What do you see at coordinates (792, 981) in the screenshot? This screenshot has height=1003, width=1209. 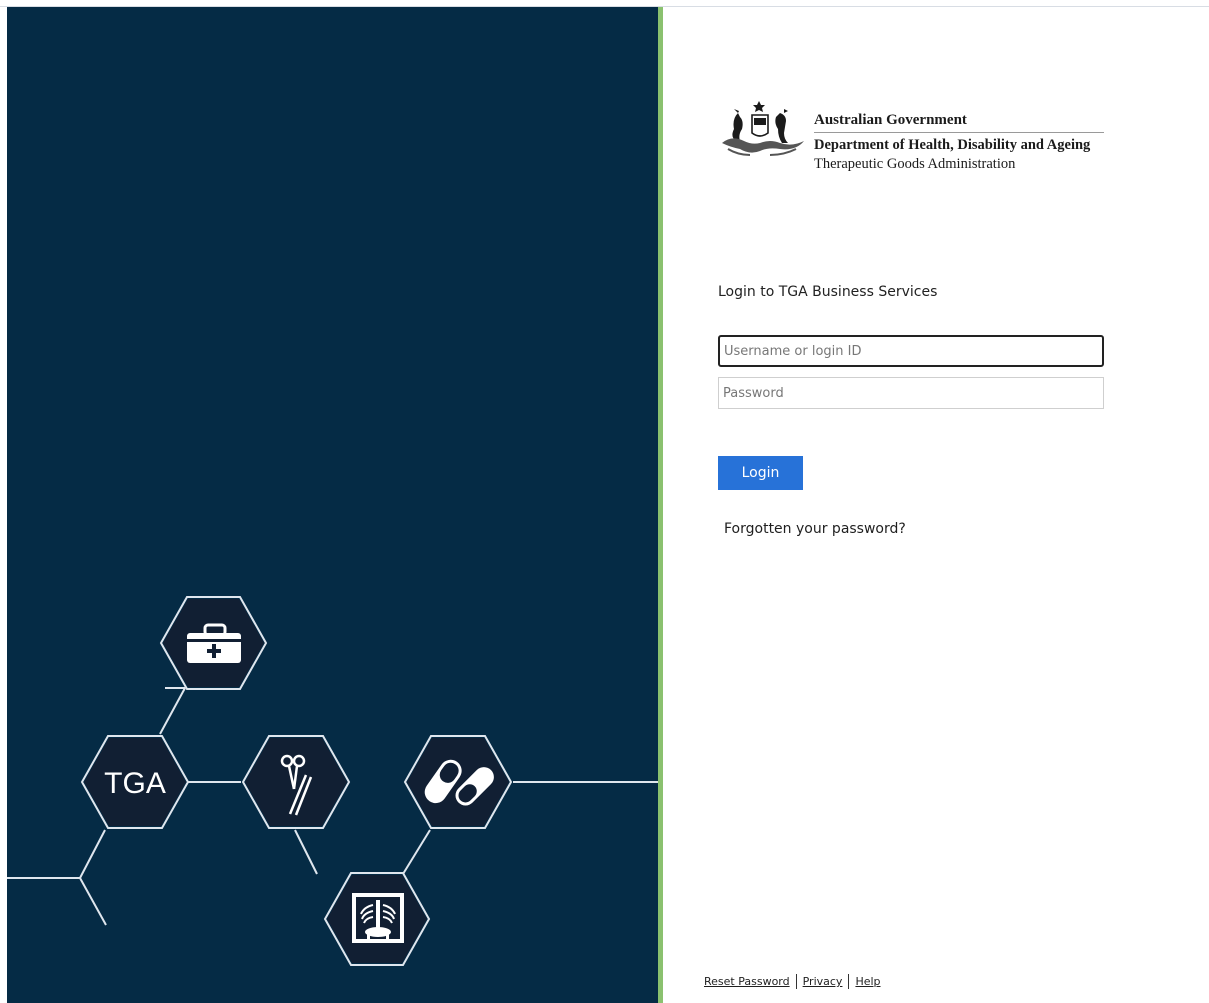 I see `footer-links: Reset Password Privacy Help` at bounding box center [792, 981].